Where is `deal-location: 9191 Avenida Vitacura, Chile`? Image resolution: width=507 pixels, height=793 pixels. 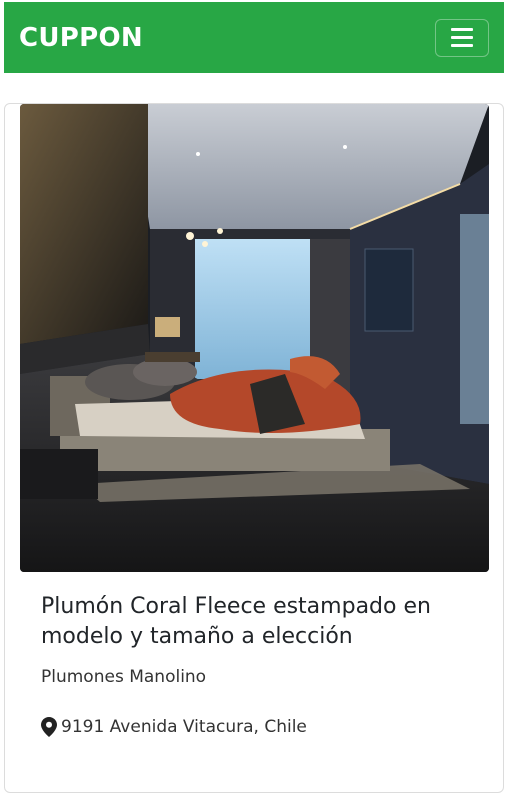
deal-location: 9191 Avenida Vitacura, Chile is located at coordinates (174, 727).